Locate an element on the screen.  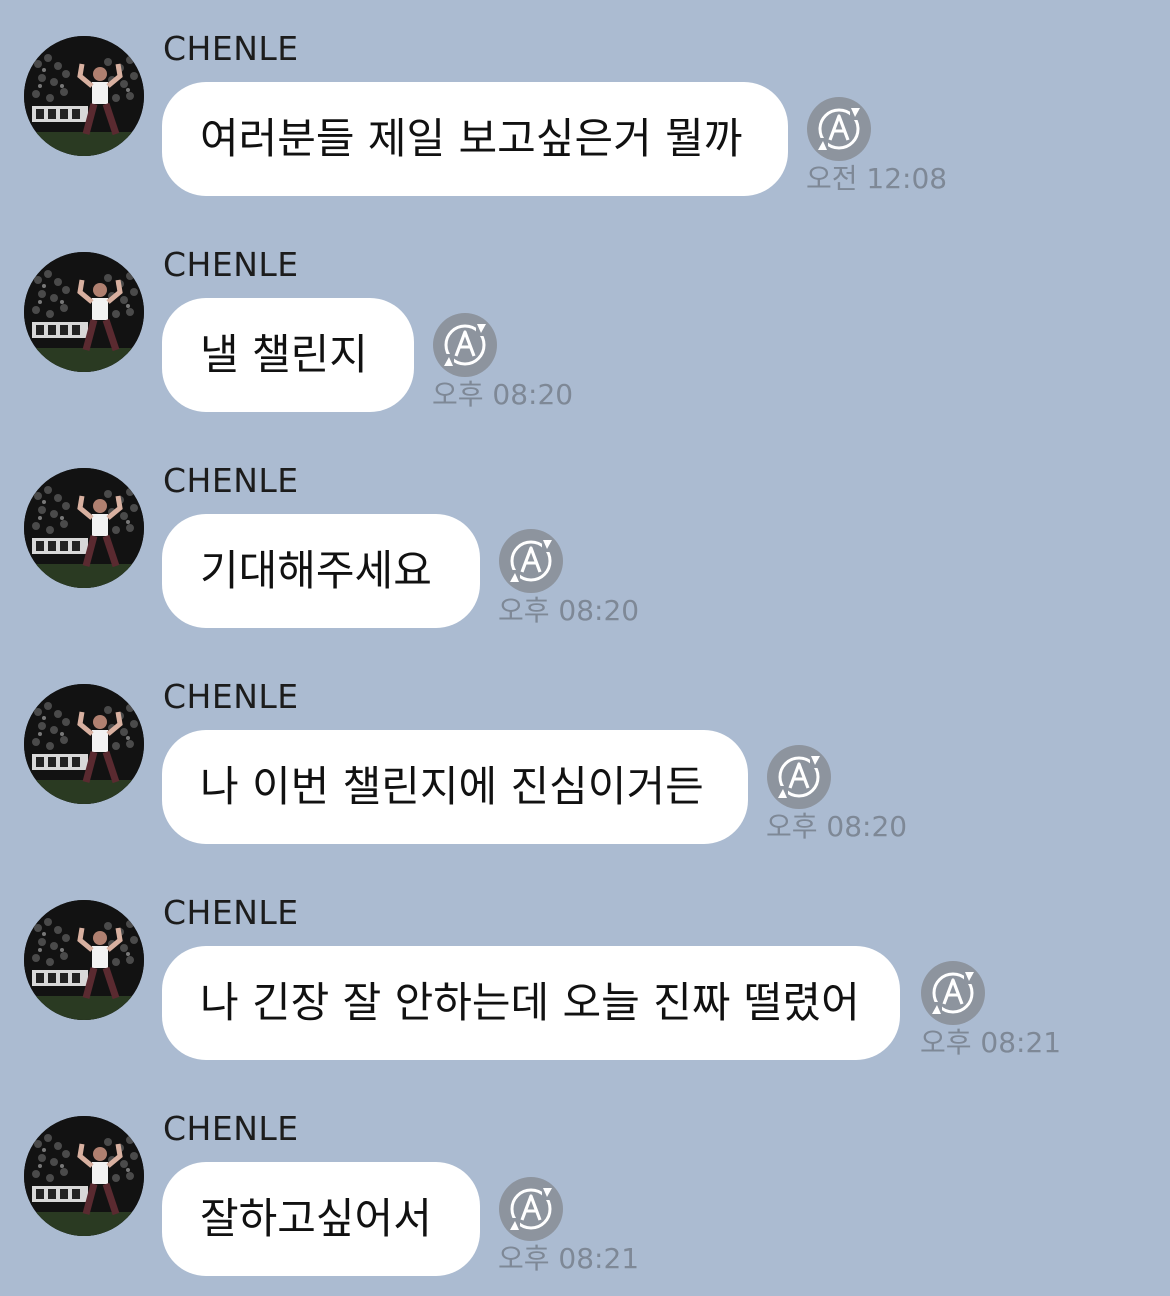
message-bubble: 나 긴장 잘 안하는데 오늘 진짜 떨렸어 is located at coordinates (531, 1003).